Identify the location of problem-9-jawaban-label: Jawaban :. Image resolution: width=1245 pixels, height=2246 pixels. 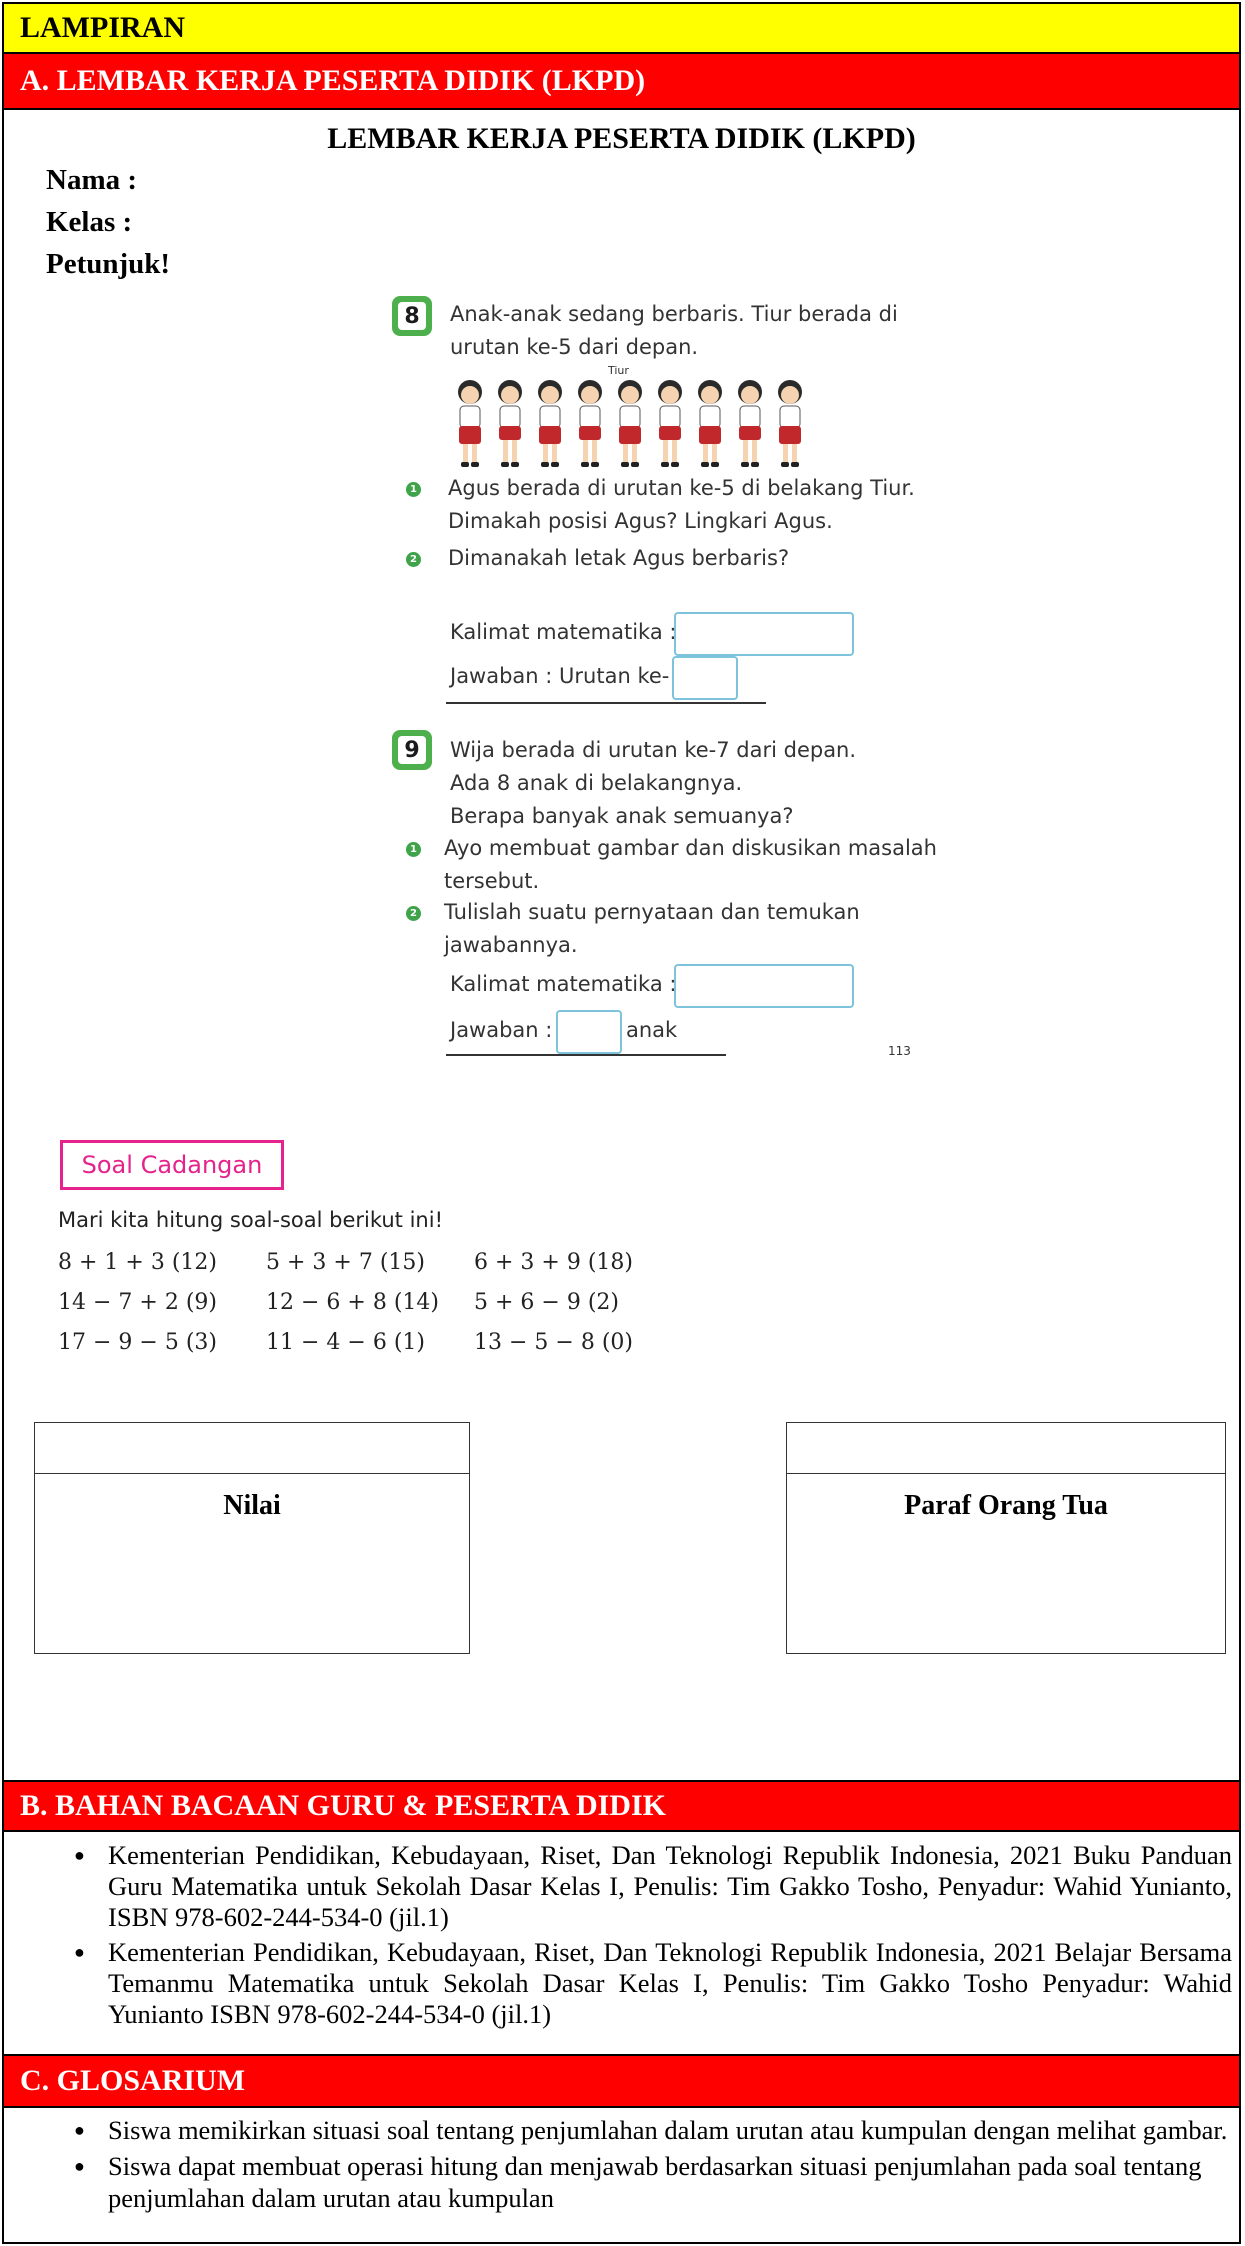
(501, 1030).